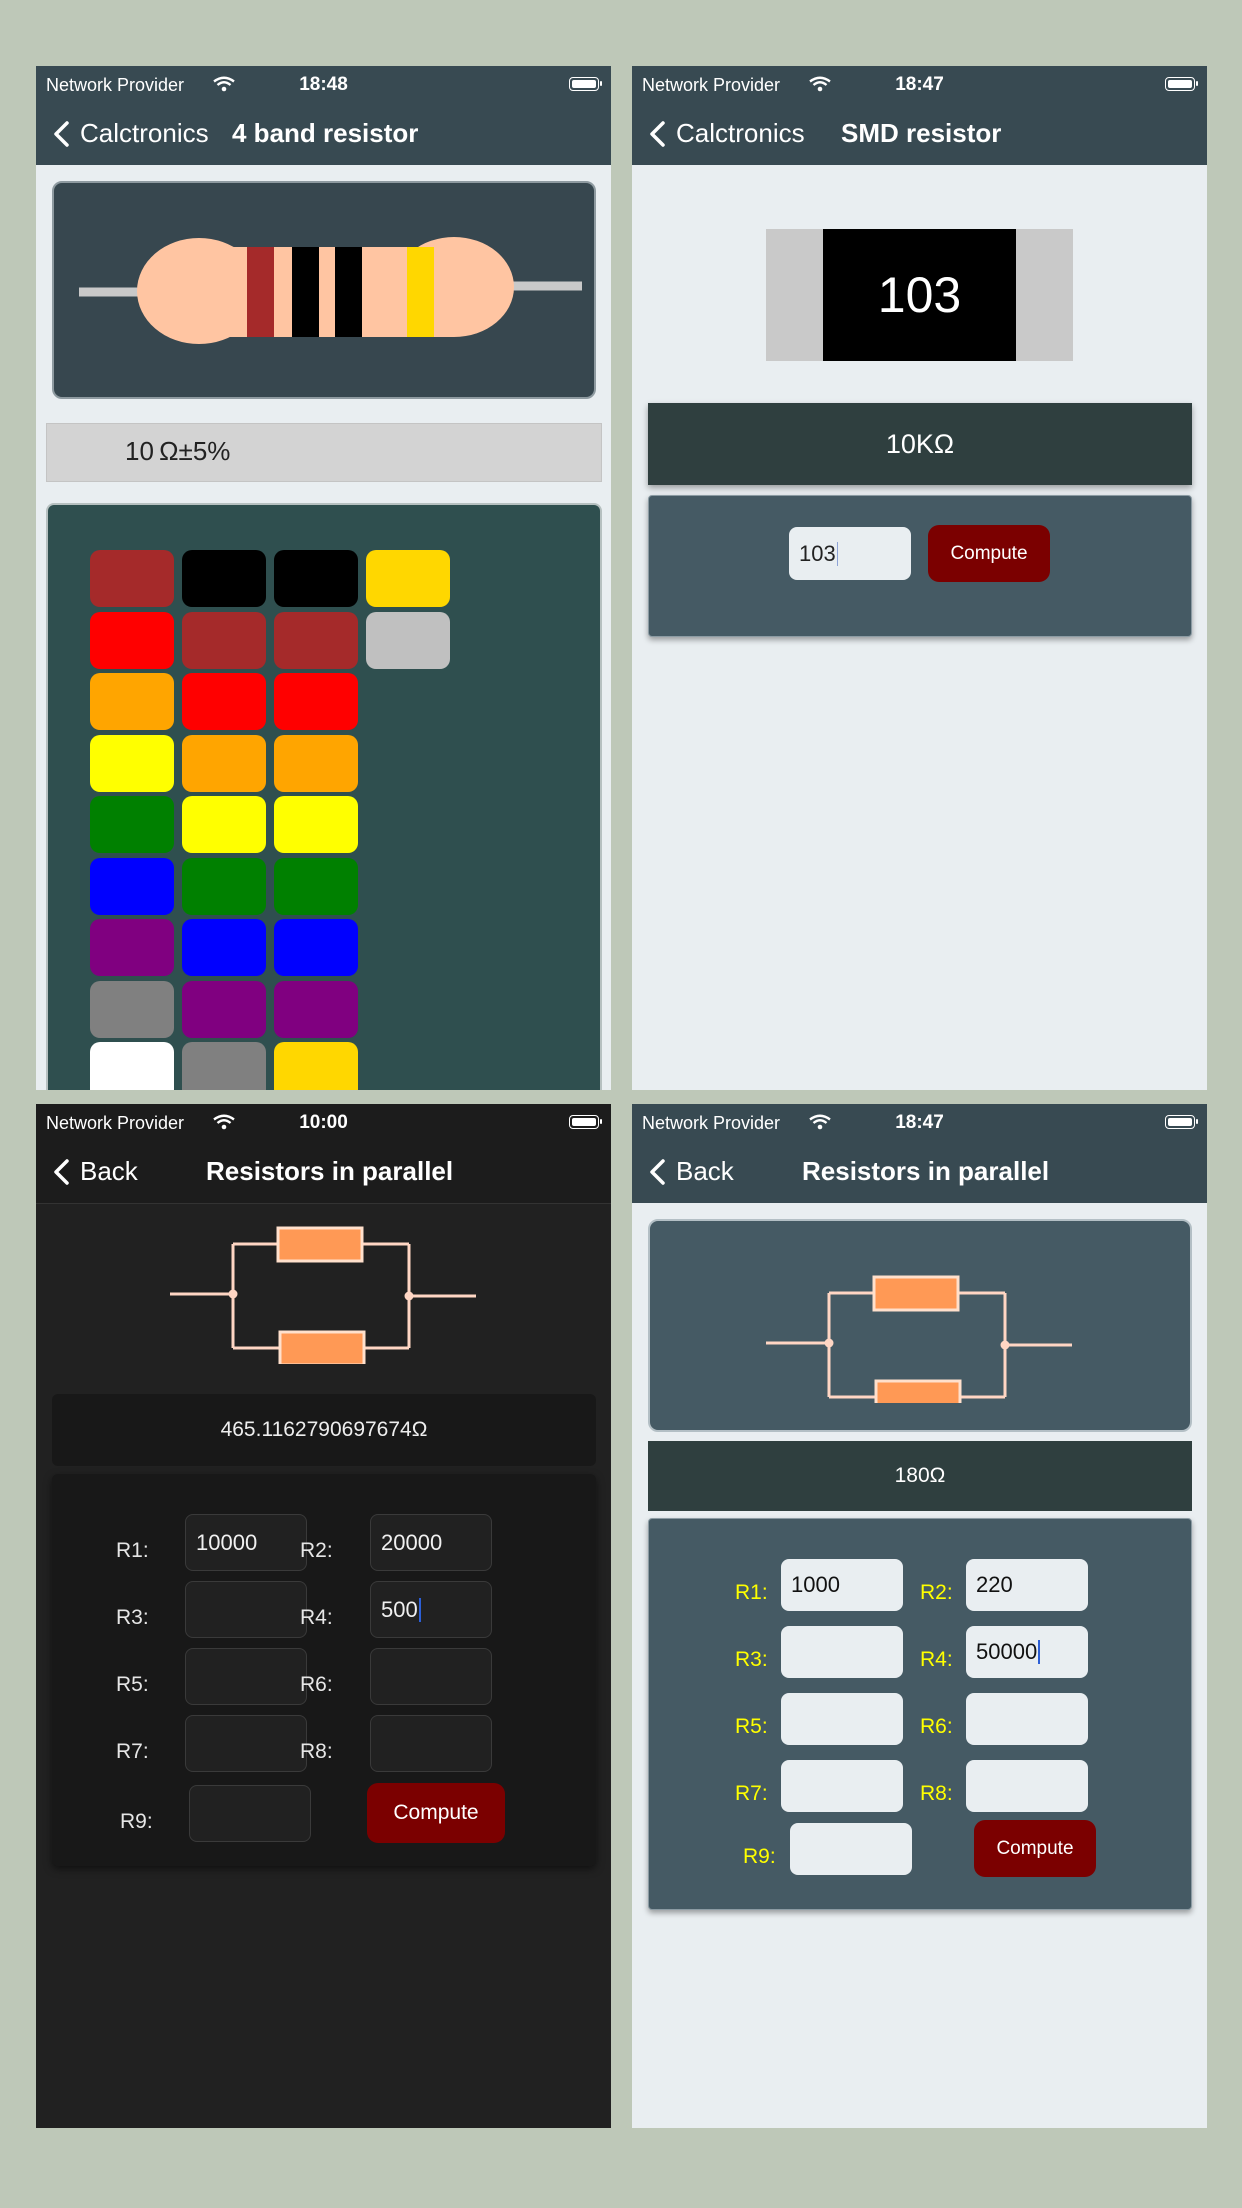 Image resolution: width=1242 pixels, height=2208 pixels. I want to click on r2-input: 20000, so click(431, 1542).